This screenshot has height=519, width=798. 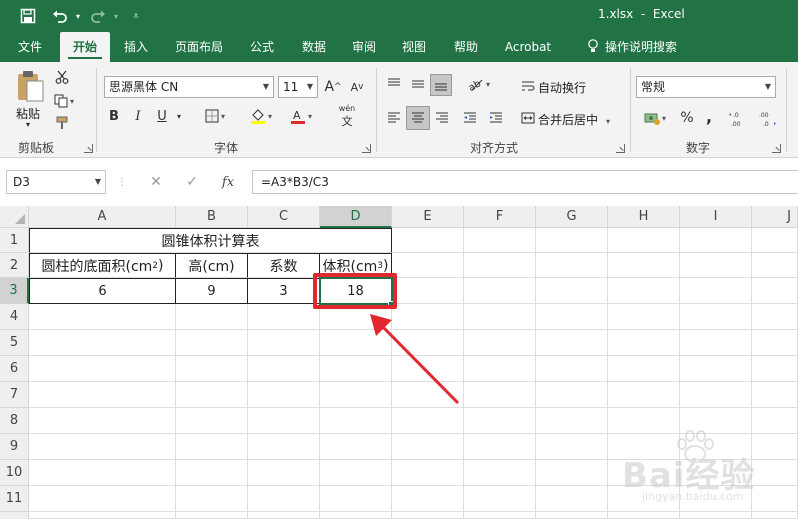 I want to click on underline-button: U, so click(x=162, y=116).